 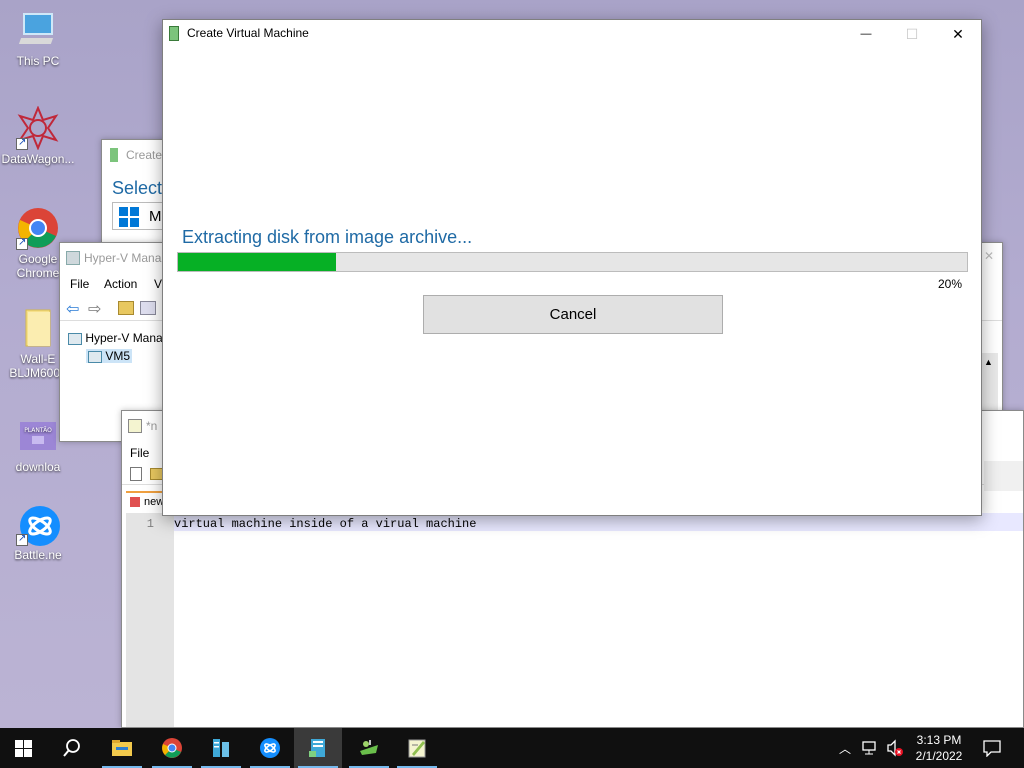 I want to click on progress-bar, so click(x=572, y=262).